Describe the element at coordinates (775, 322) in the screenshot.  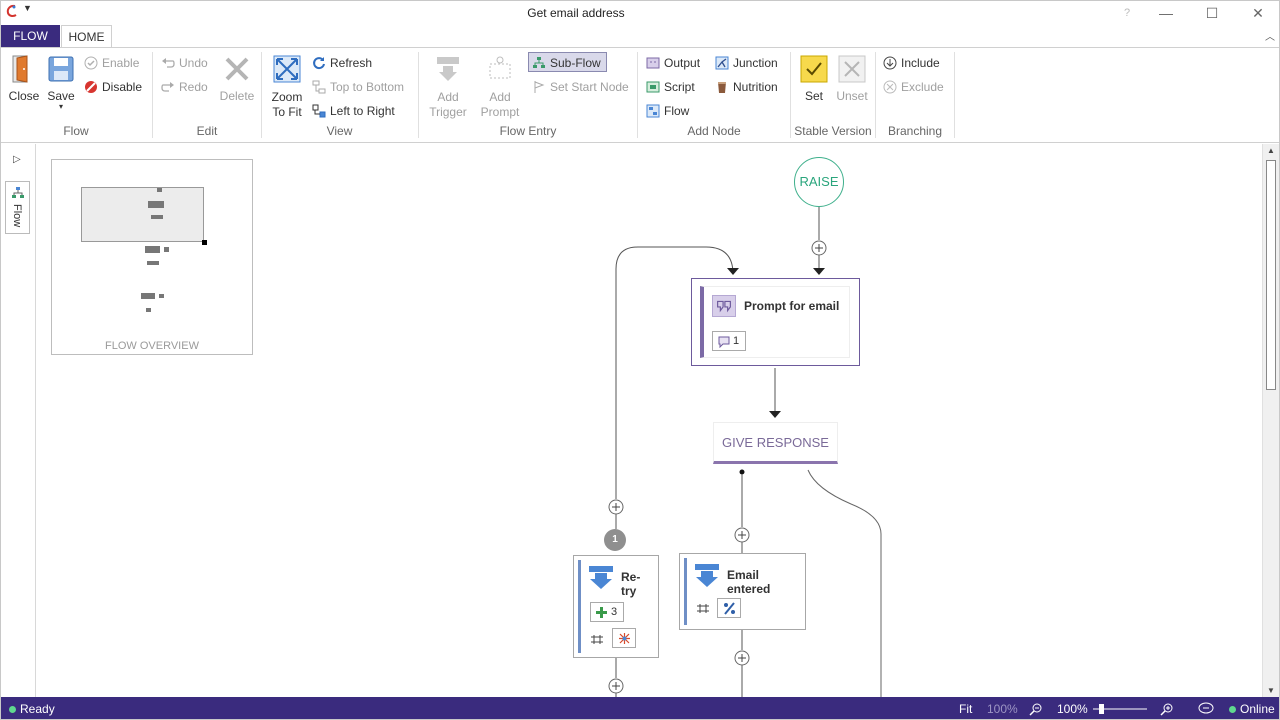
I see `prompt-for-email-node: Prompt for email 1` at that location.